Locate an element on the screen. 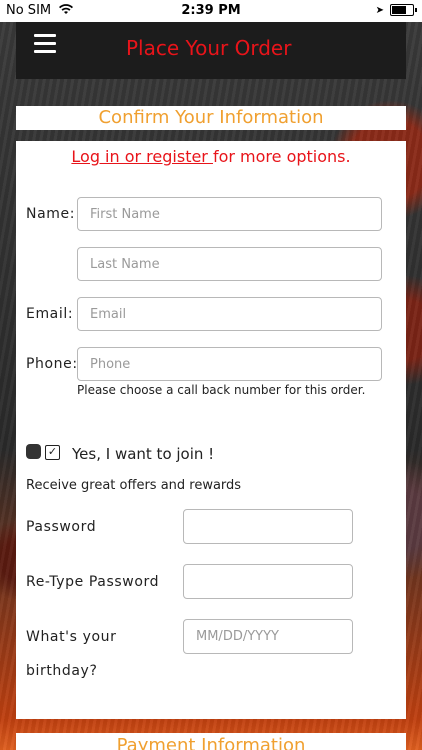 The width and height of the screenshot is (422, 750). password-label: Password is located at coordinates (61, 527).